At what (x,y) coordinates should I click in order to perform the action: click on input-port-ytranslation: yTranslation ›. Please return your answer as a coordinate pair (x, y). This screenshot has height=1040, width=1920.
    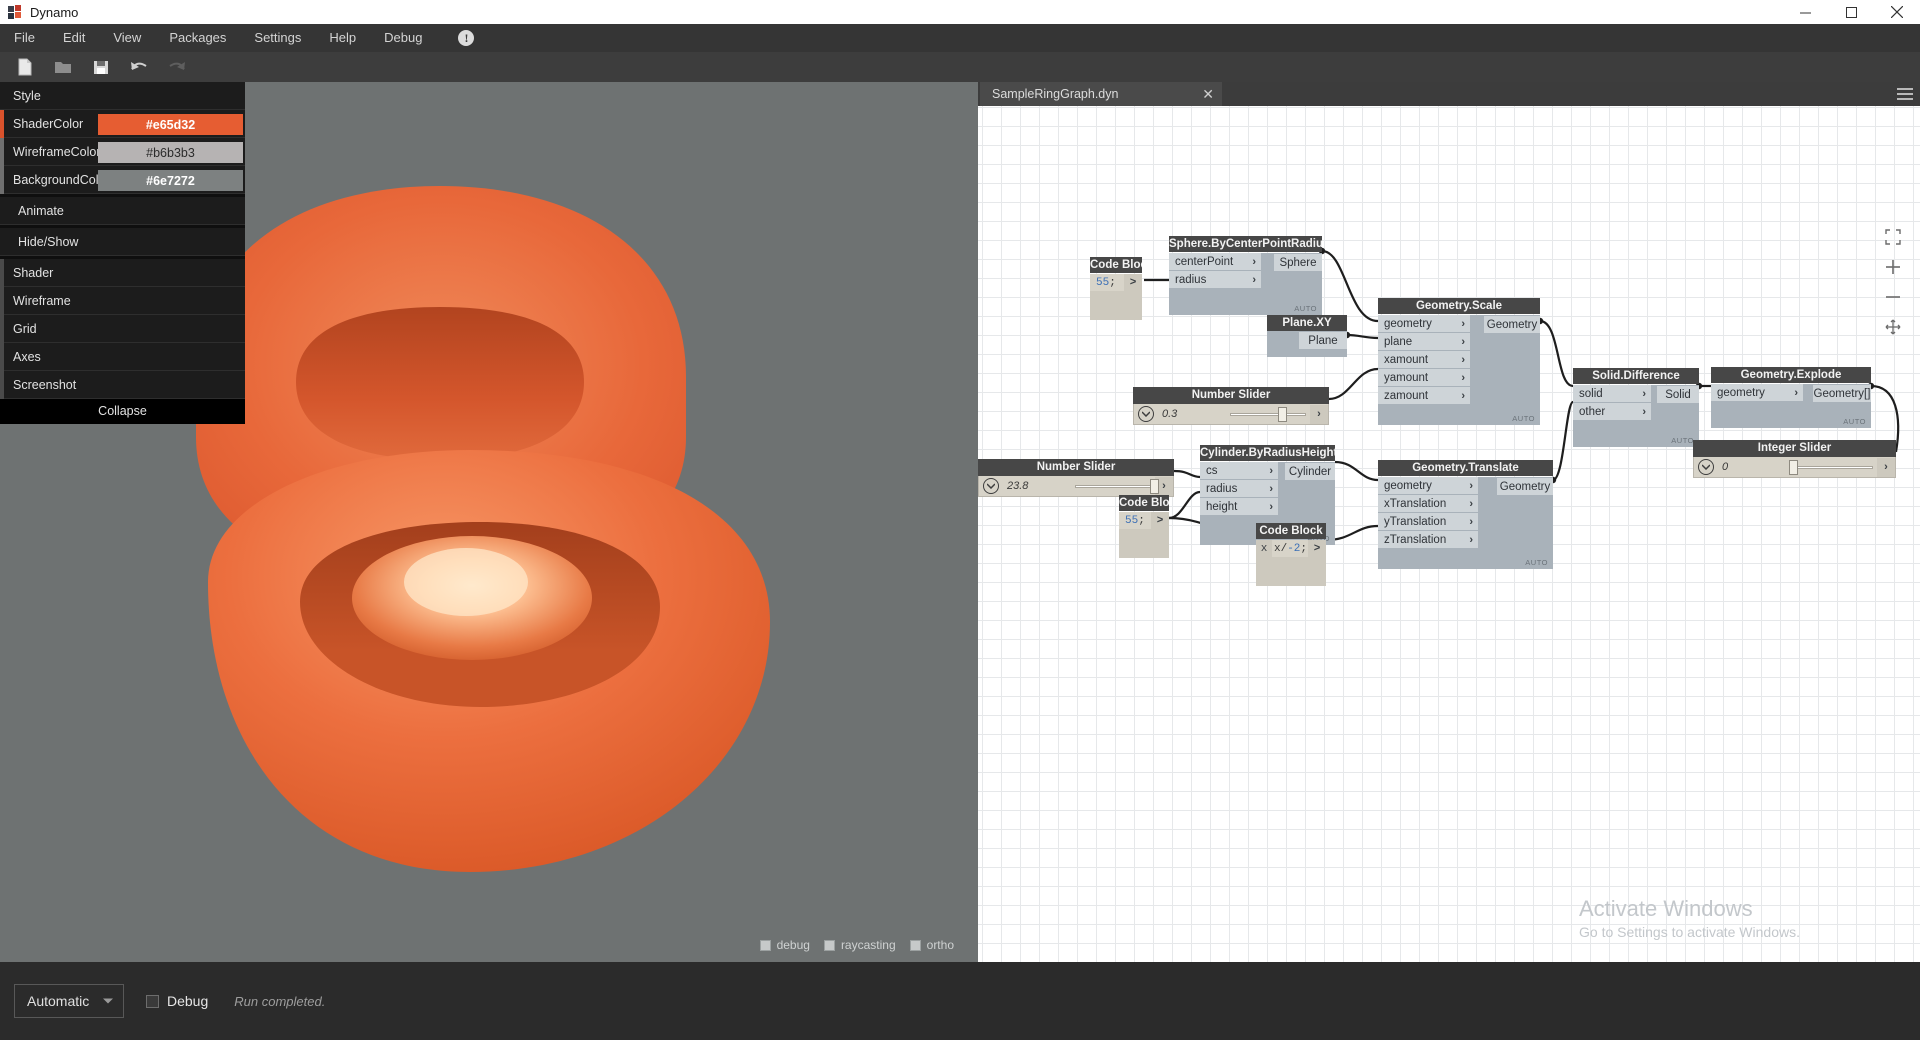
    Looking at the image, I should click on (1428, 521).